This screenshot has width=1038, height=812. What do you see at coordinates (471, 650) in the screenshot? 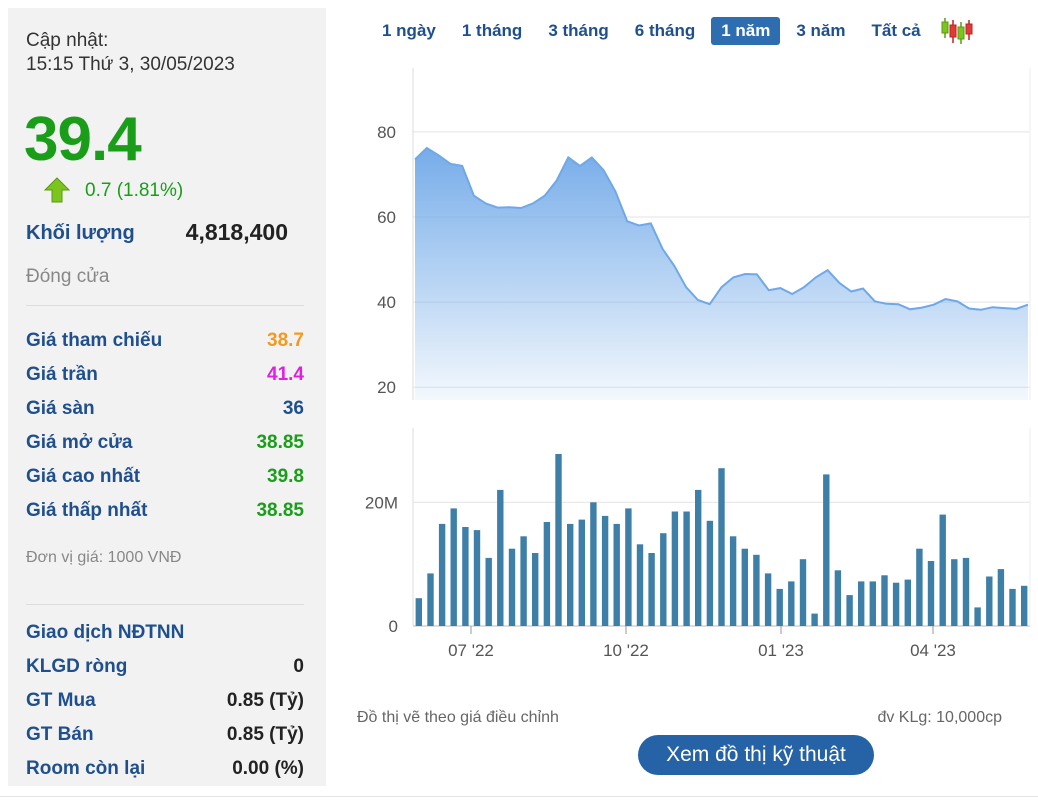
I see `x-tick-label: 07 '22` at bounding box center [471, 650].